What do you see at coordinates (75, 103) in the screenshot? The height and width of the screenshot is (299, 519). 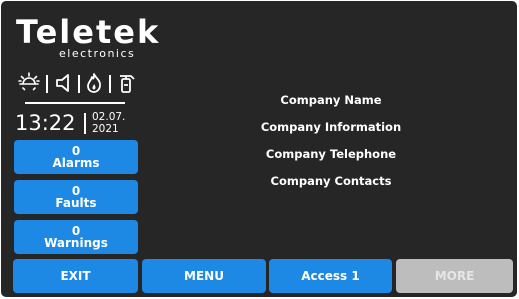 I see `status-divider-line` at bounding box center [75, 103].